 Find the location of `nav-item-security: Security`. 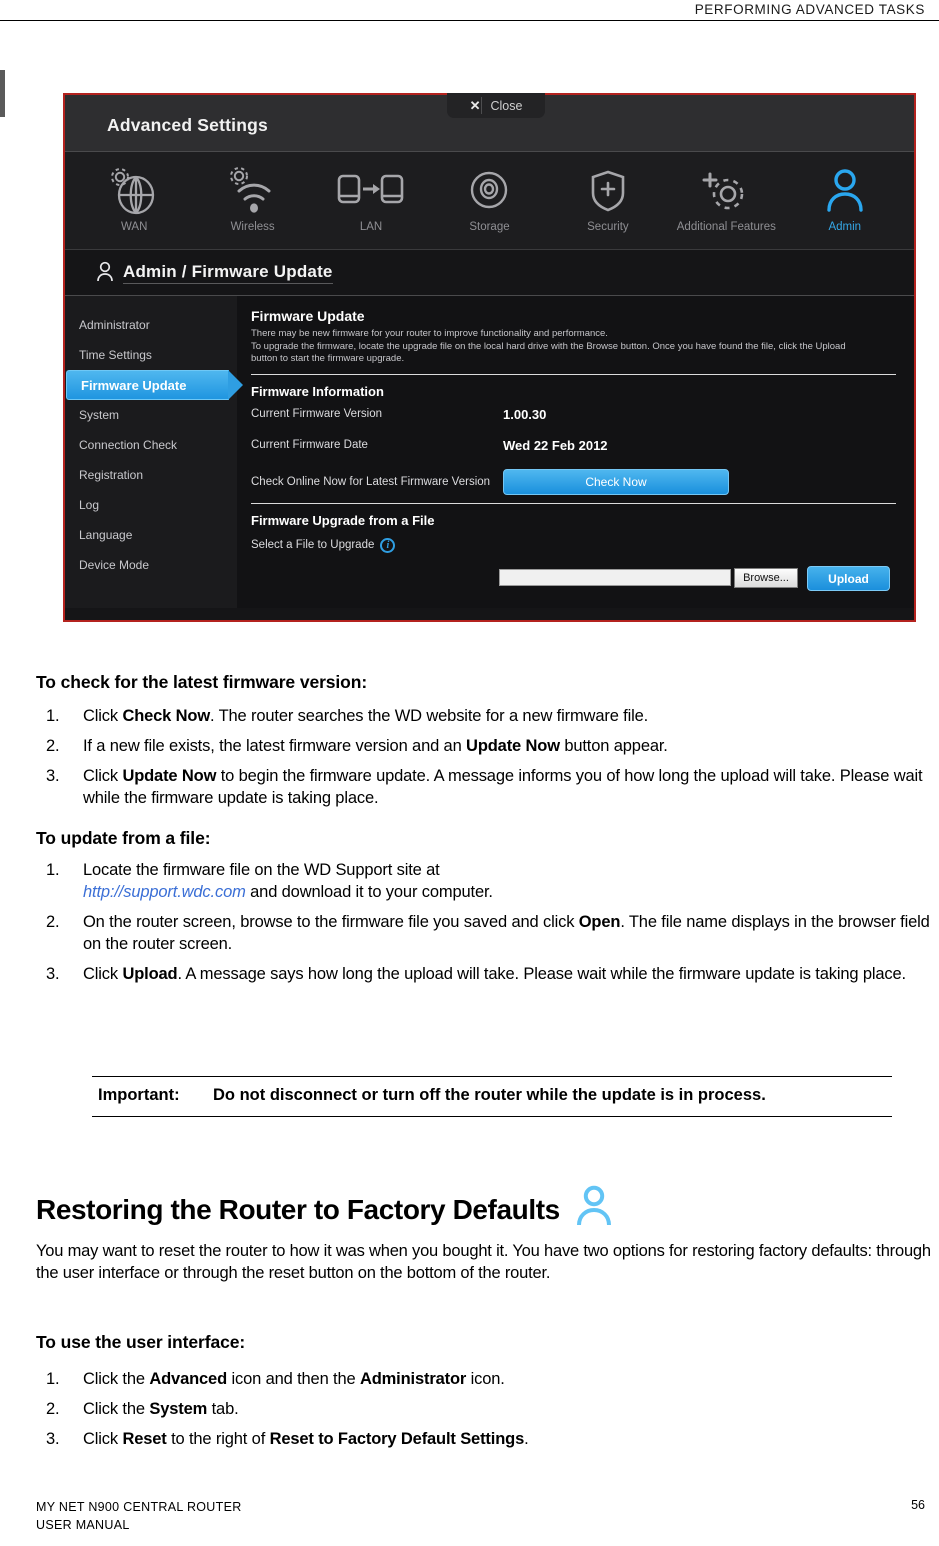

nav-item-security: Security is located at coordinates (608, 204).